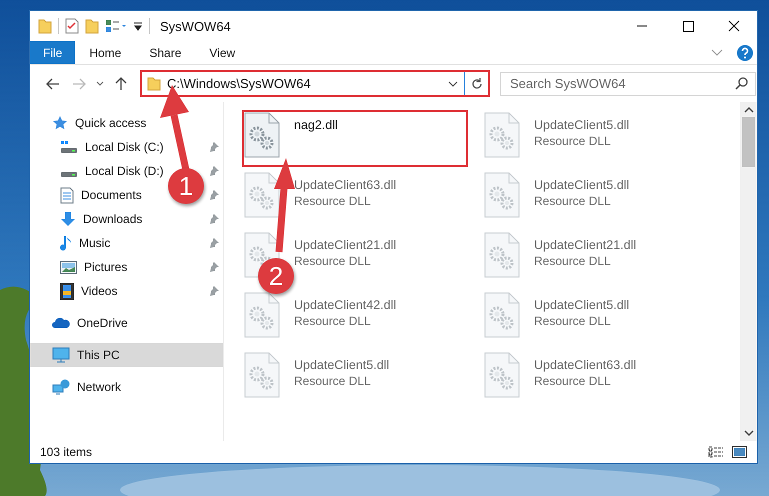  I want to click on nav-item: This PC, so click(126, 355).